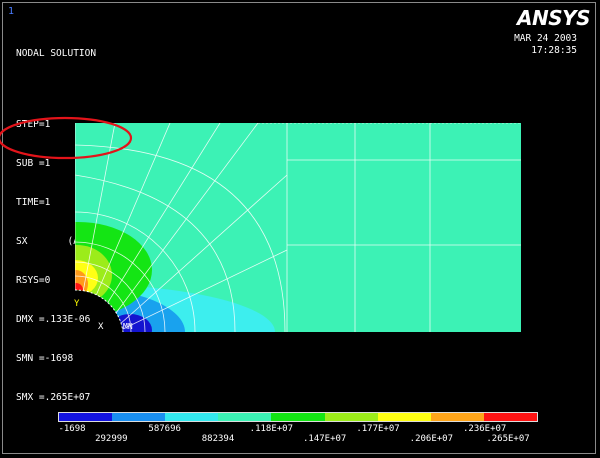 This screenshot has width=600, height=458. I want to click on legend-tick-4: .118E+07, so click(271, 429).